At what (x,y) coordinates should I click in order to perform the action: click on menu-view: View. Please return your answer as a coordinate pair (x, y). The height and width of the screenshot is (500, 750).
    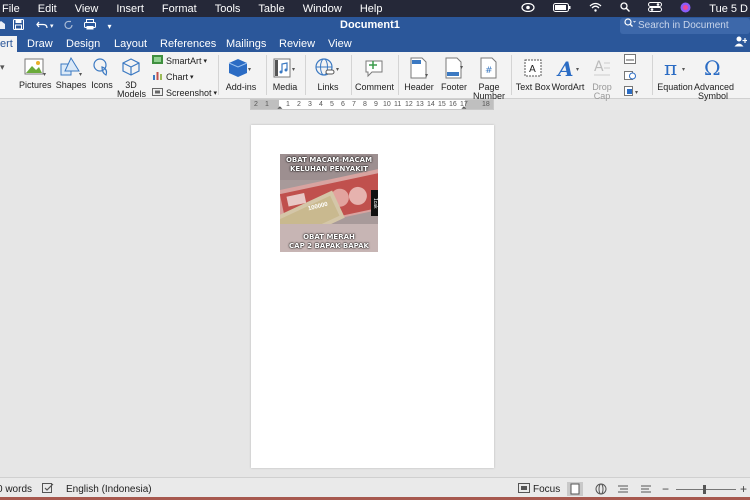
    Looking at the image, I should click on (87, 9).